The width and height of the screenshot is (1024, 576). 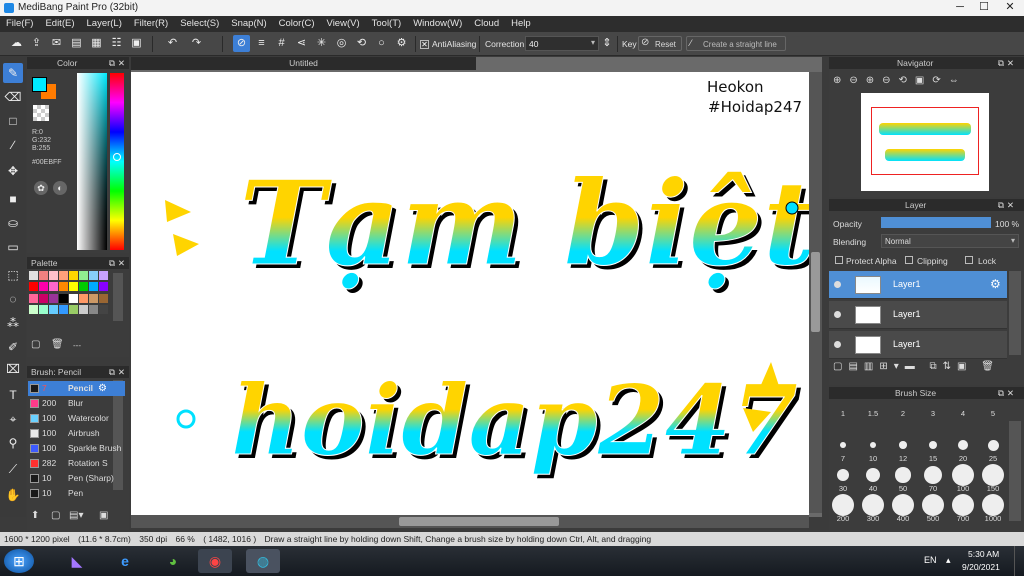 I want to click on lock-checkbox, so click(x=969, y=260).